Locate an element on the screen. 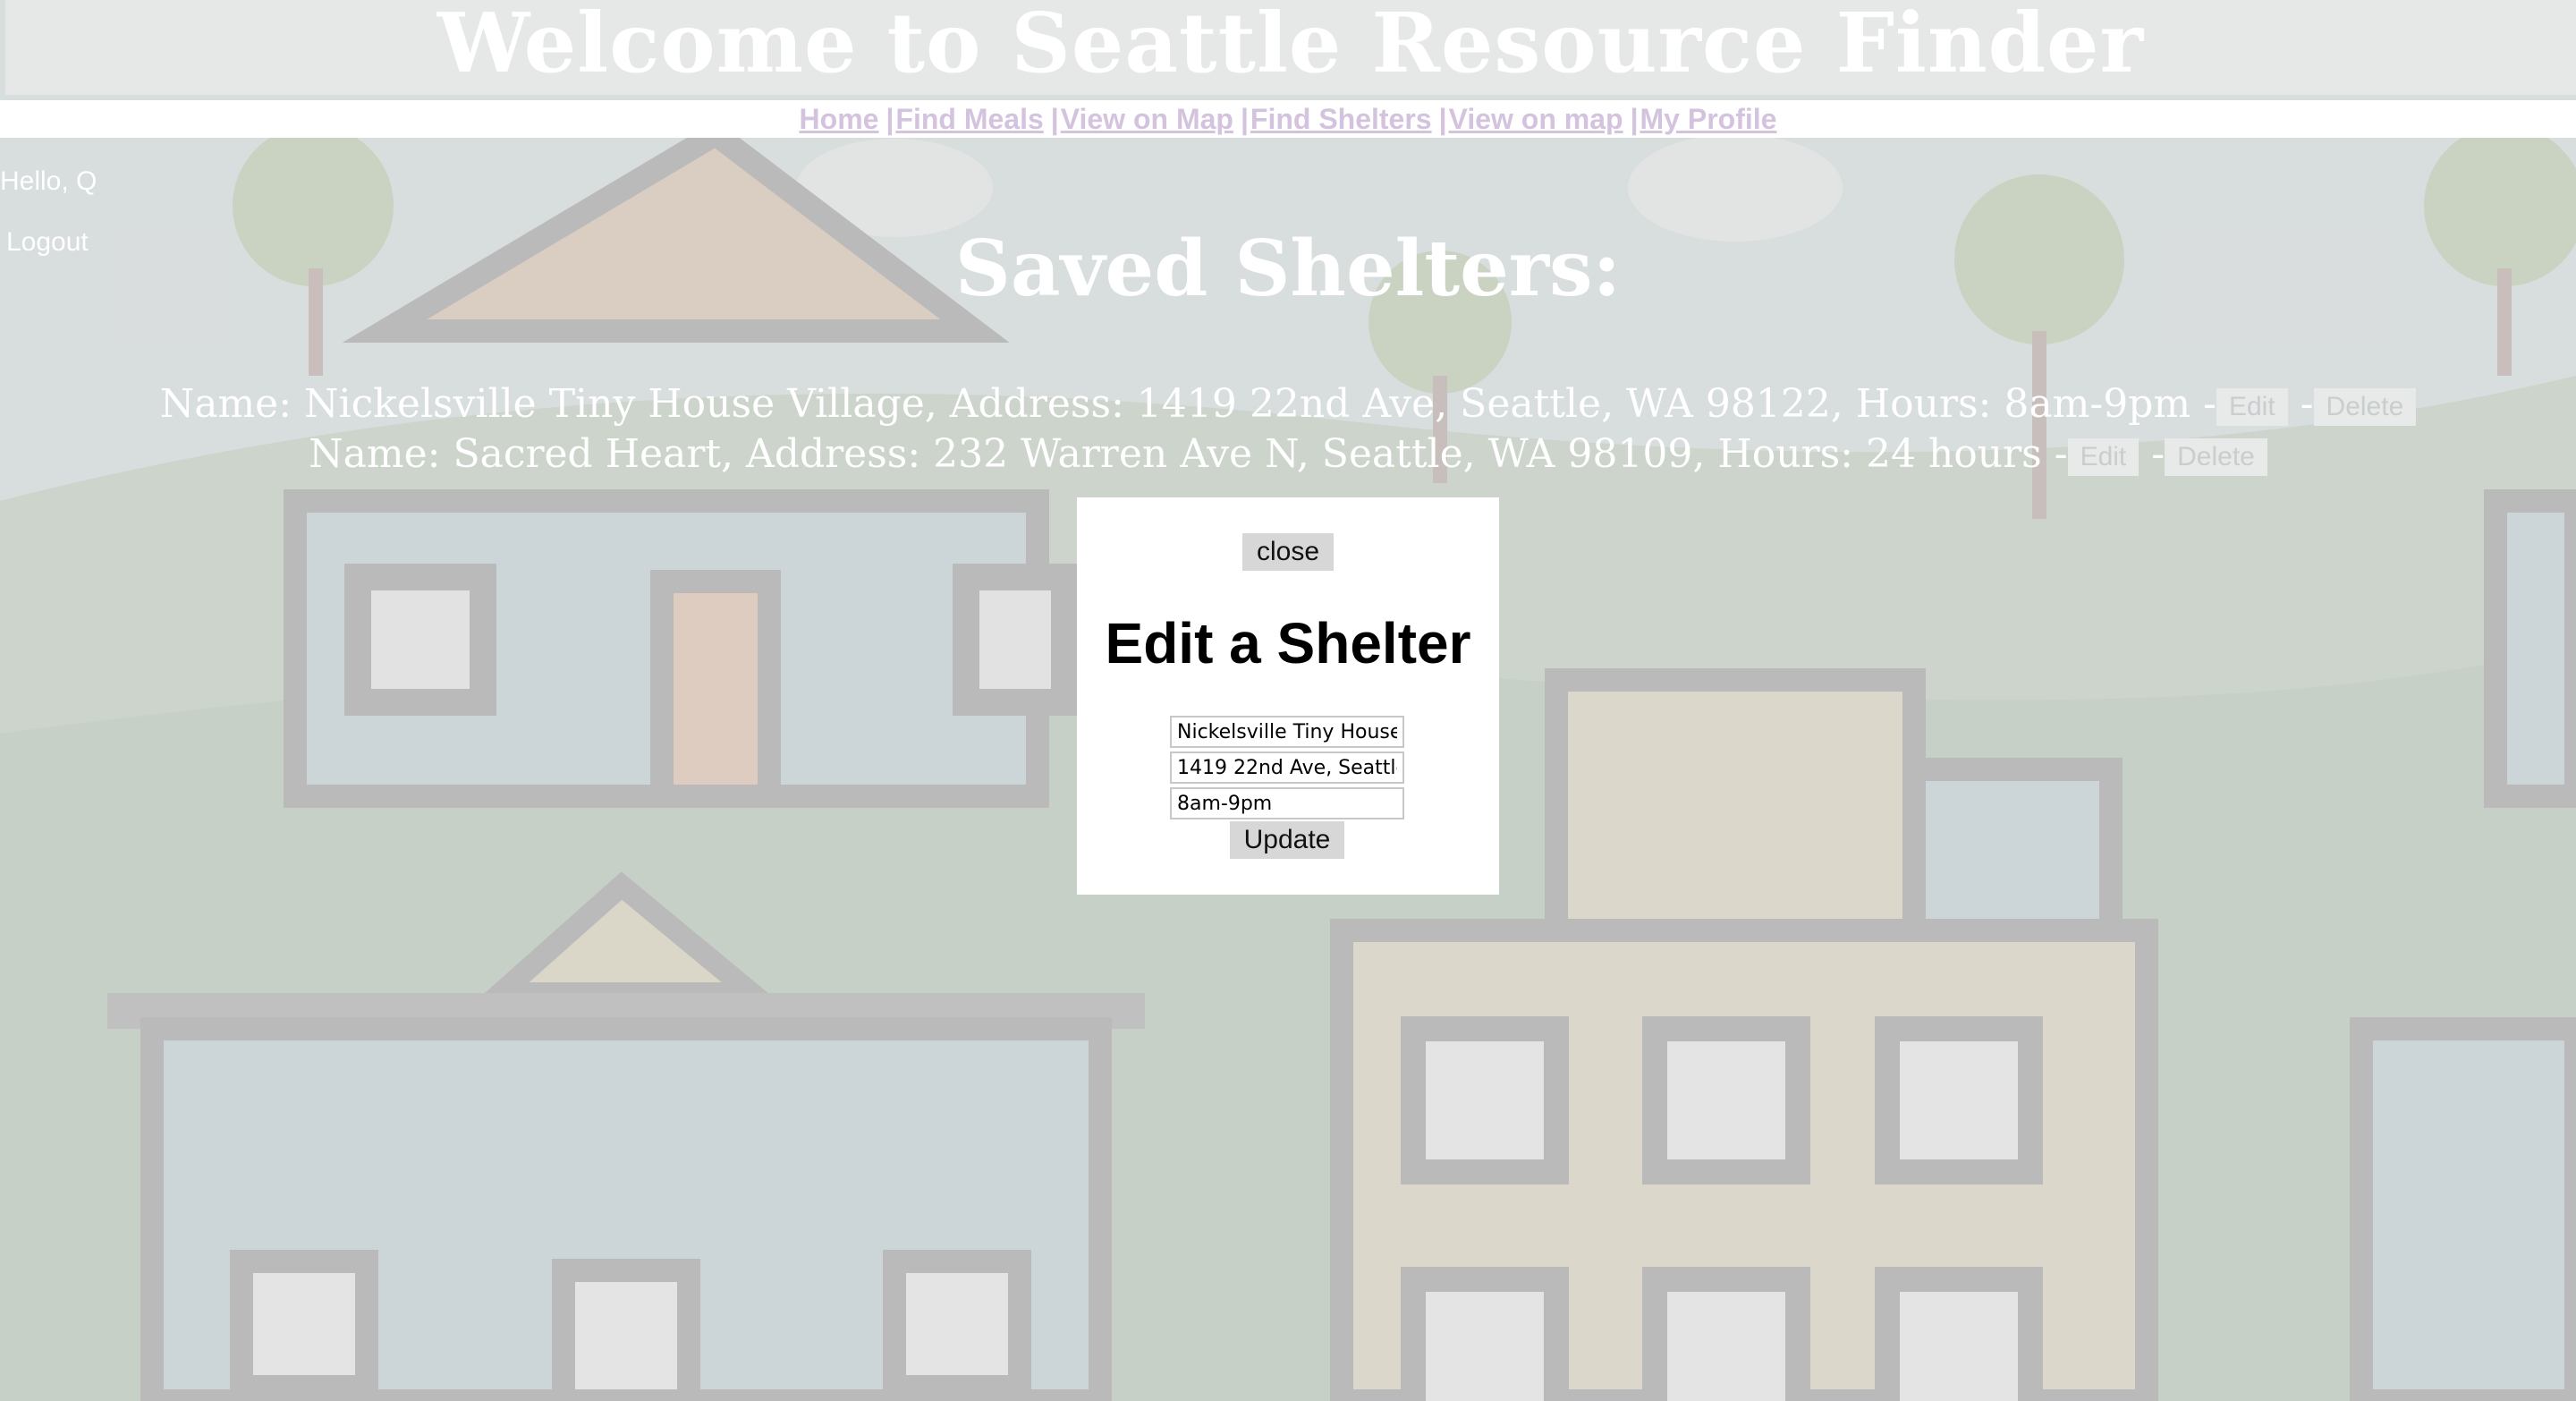 The image size is (2576, 1401). close-modal-button: close is located at coordinates (1288, 552).